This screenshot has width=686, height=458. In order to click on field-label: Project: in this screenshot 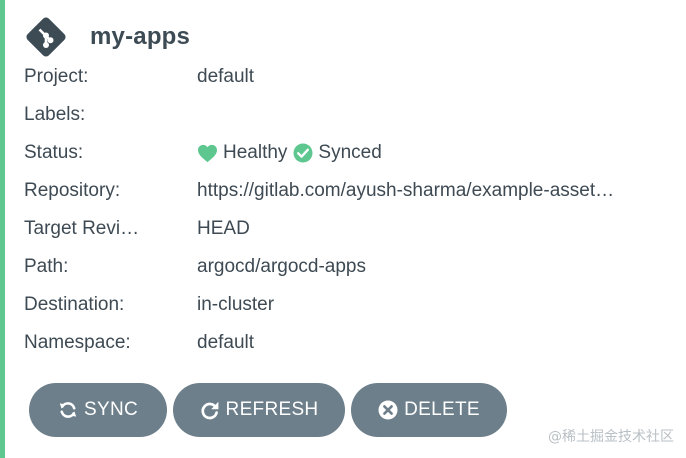, I will do `click(56, 76)`.